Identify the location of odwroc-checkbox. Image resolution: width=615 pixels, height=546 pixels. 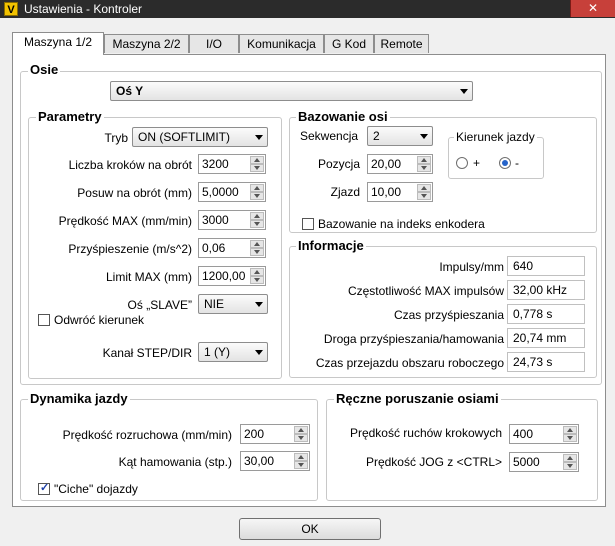
(44, 320).